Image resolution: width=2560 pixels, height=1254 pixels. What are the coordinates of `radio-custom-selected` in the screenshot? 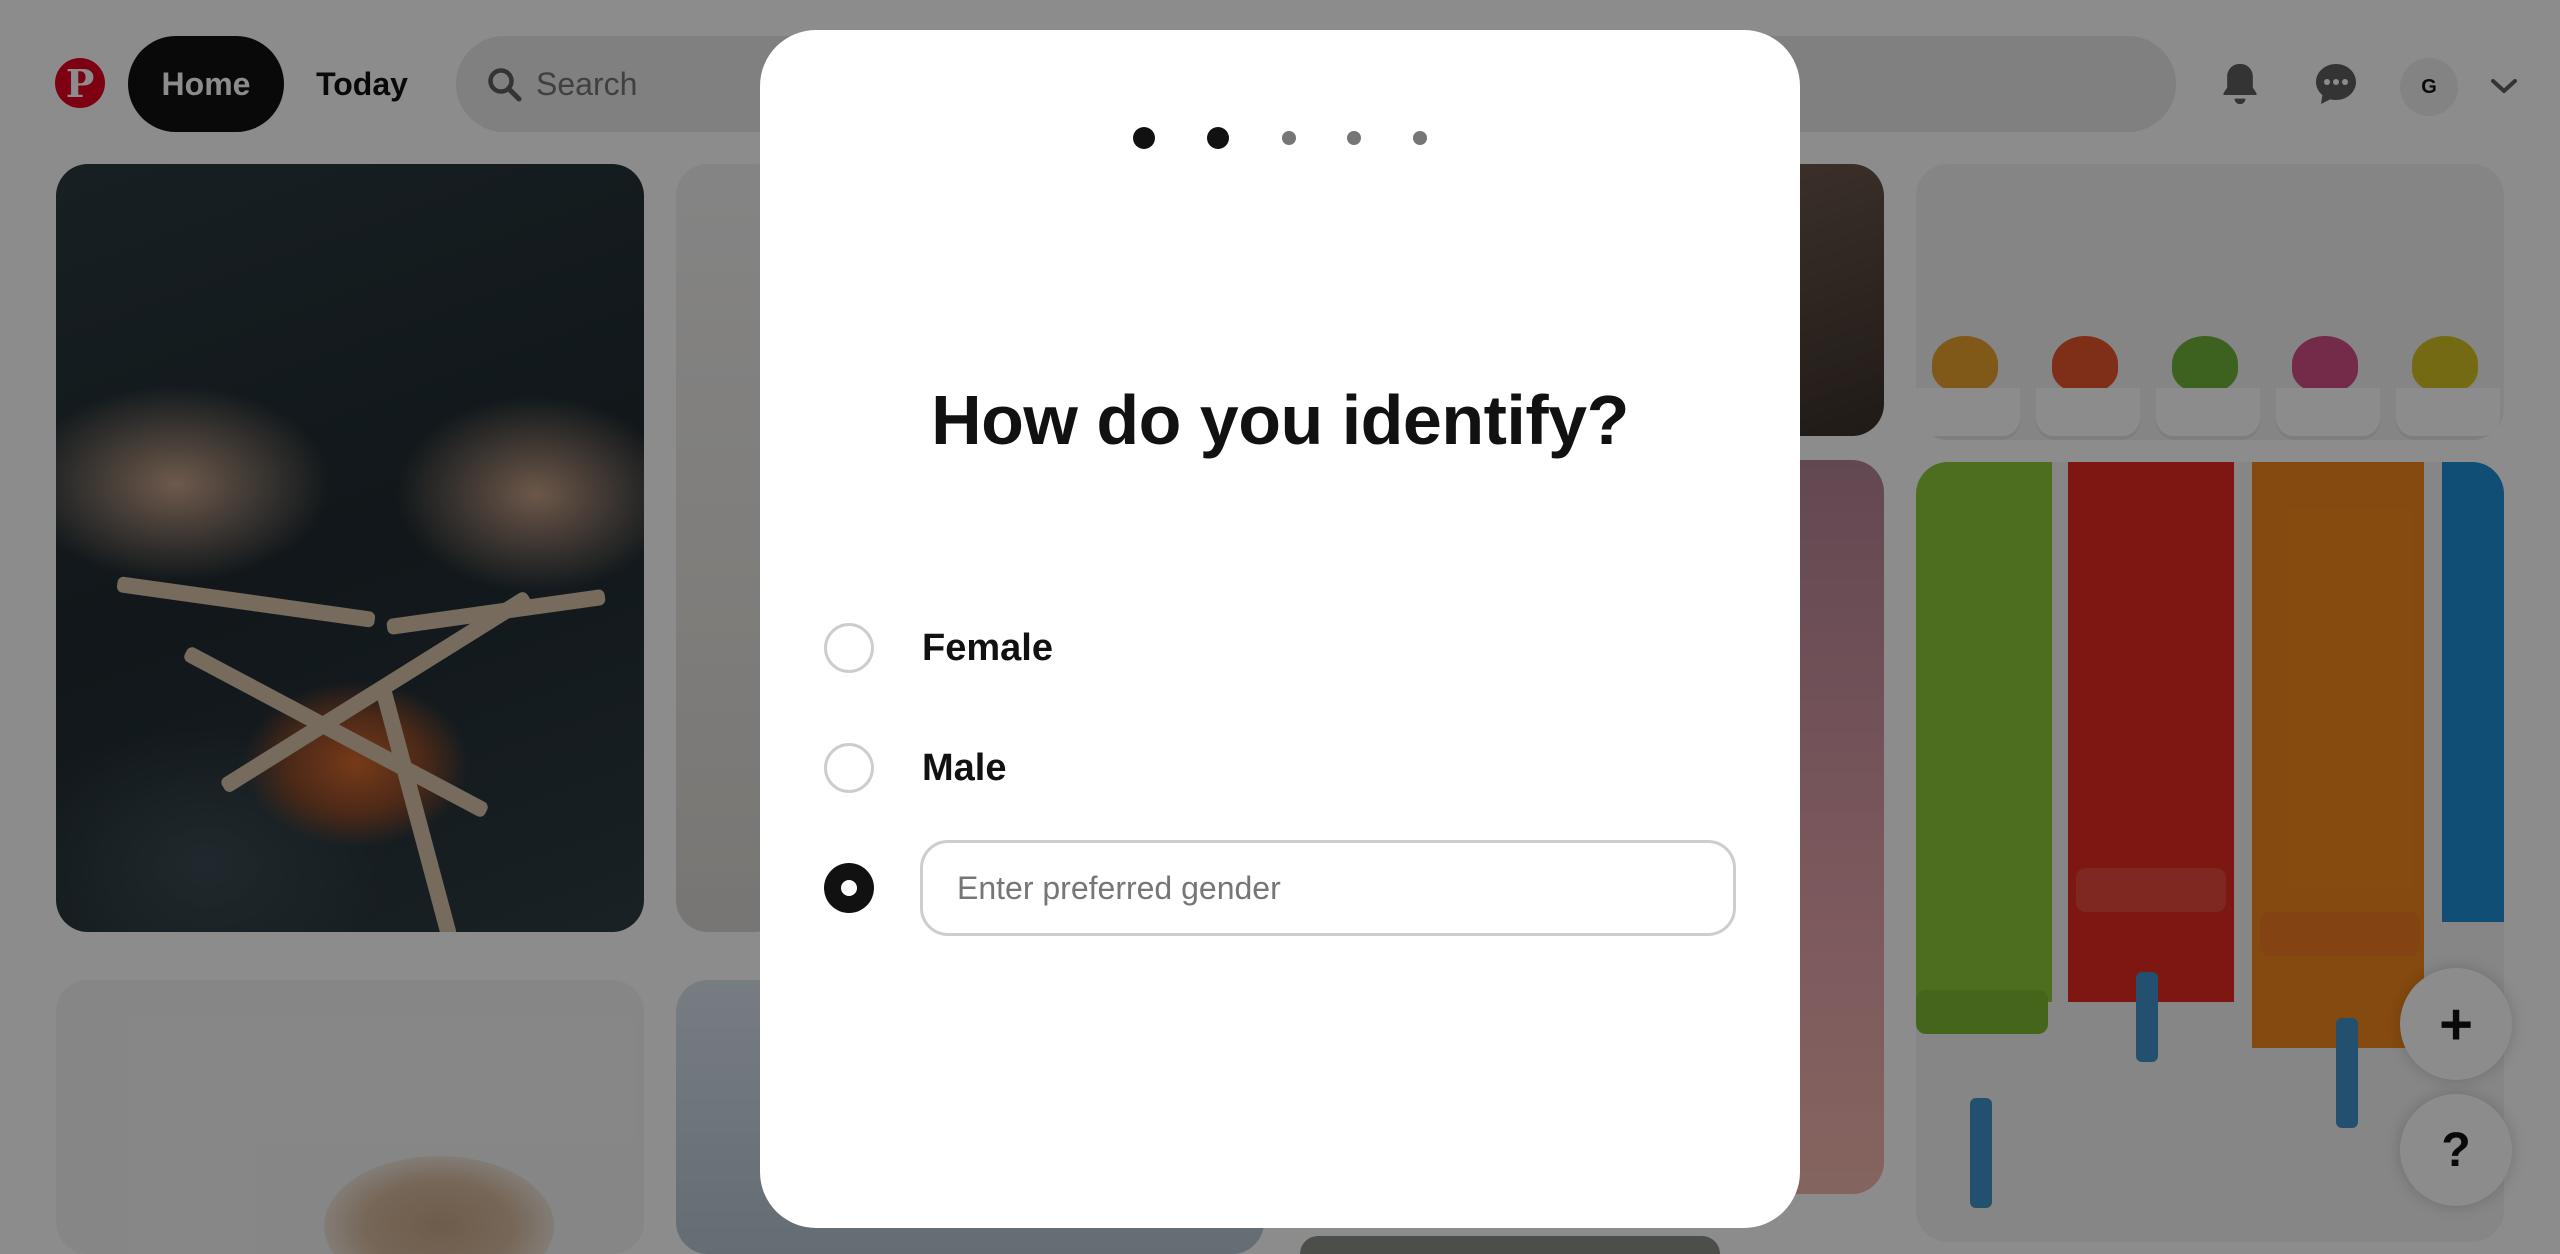 It's located at (849, 888).